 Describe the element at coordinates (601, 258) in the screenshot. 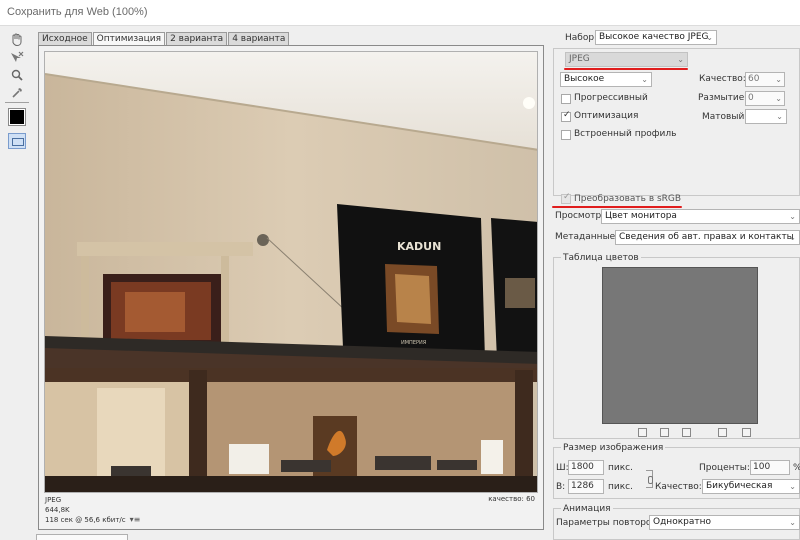

I see `color-table-title: Таблица цветов` at that location.